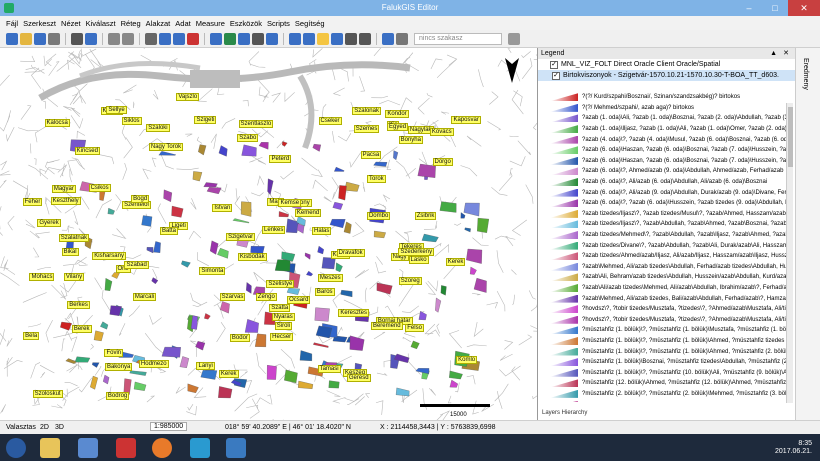  Describe the element at coordinates (109, 255) in the screenshot. I see `place-label: Kisharsany` at that location.